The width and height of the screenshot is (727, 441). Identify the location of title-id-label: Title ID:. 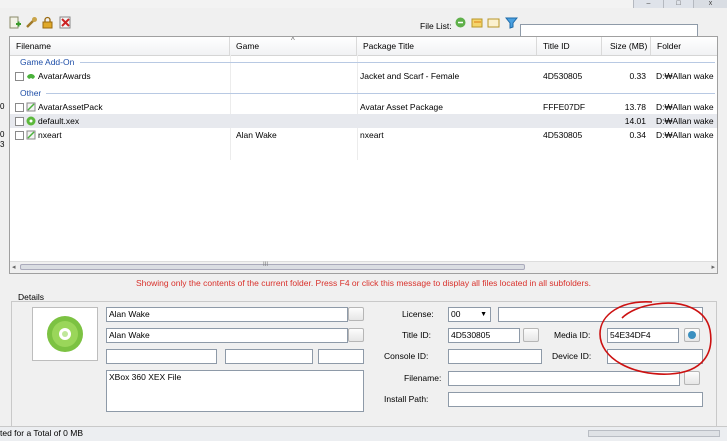
(416, 335).